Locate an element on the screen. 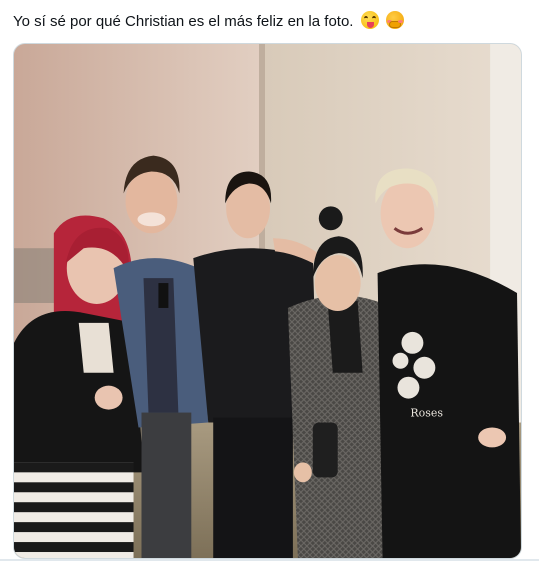 The image size is (539, 561). shirt-text: Roses is located at coordinates (426, 413).